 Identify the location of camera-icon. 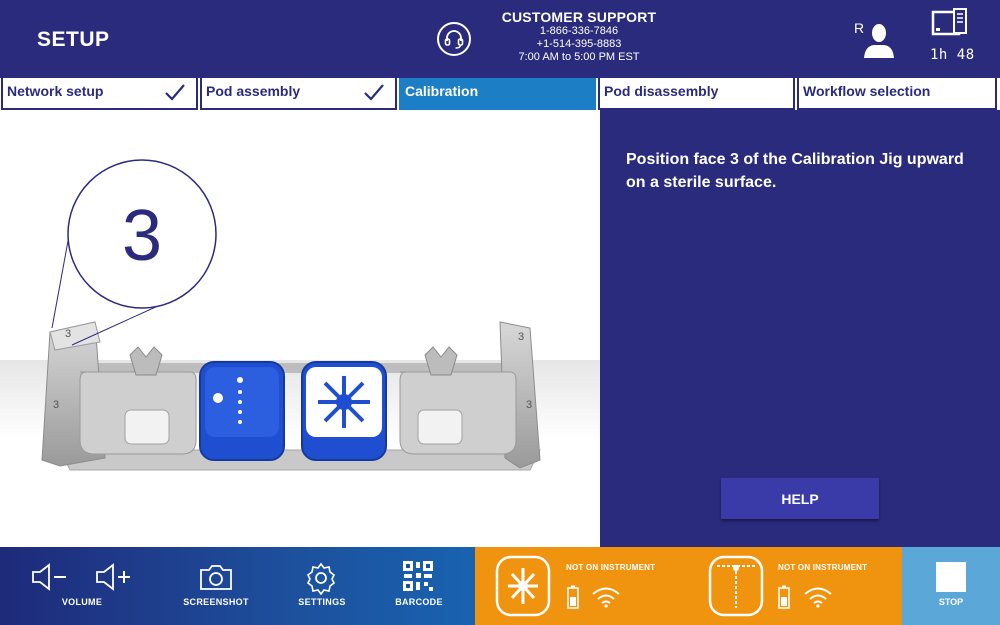
(216, 577).